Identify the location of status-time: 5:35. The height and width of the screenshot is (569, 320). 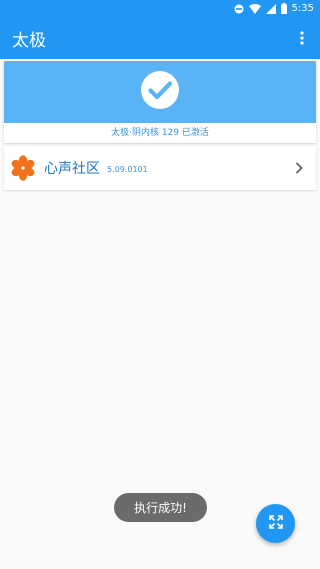
(302, 8).